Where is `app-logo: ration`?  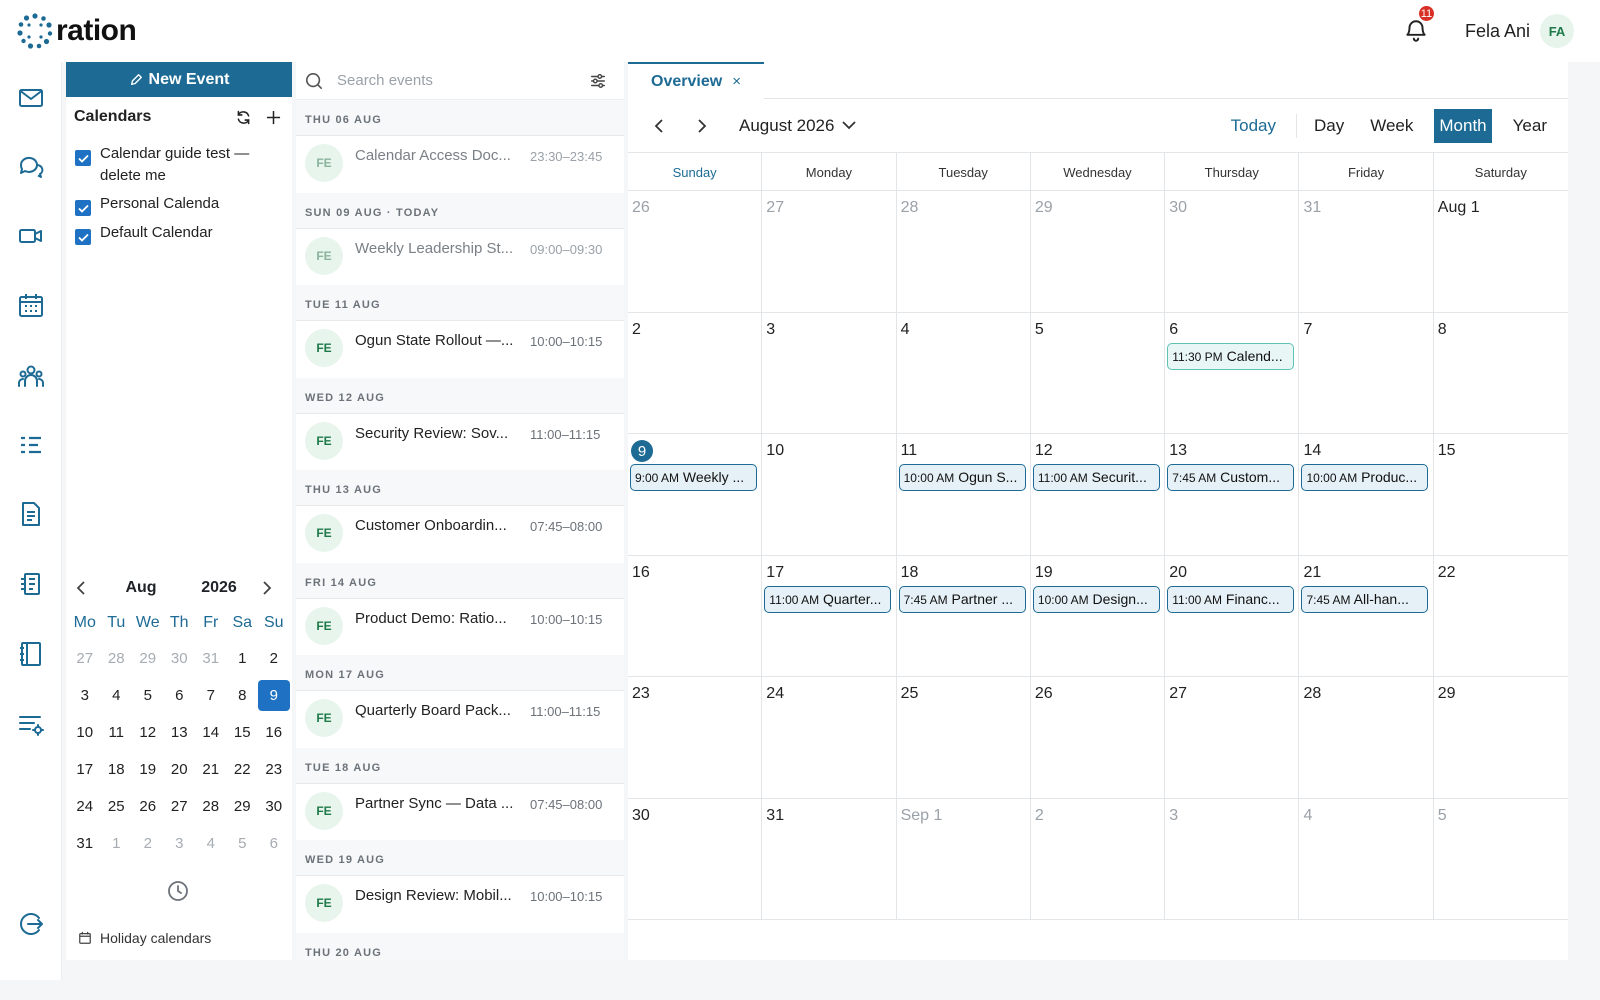 app-logo: ration is located at coordinates (76, 31).